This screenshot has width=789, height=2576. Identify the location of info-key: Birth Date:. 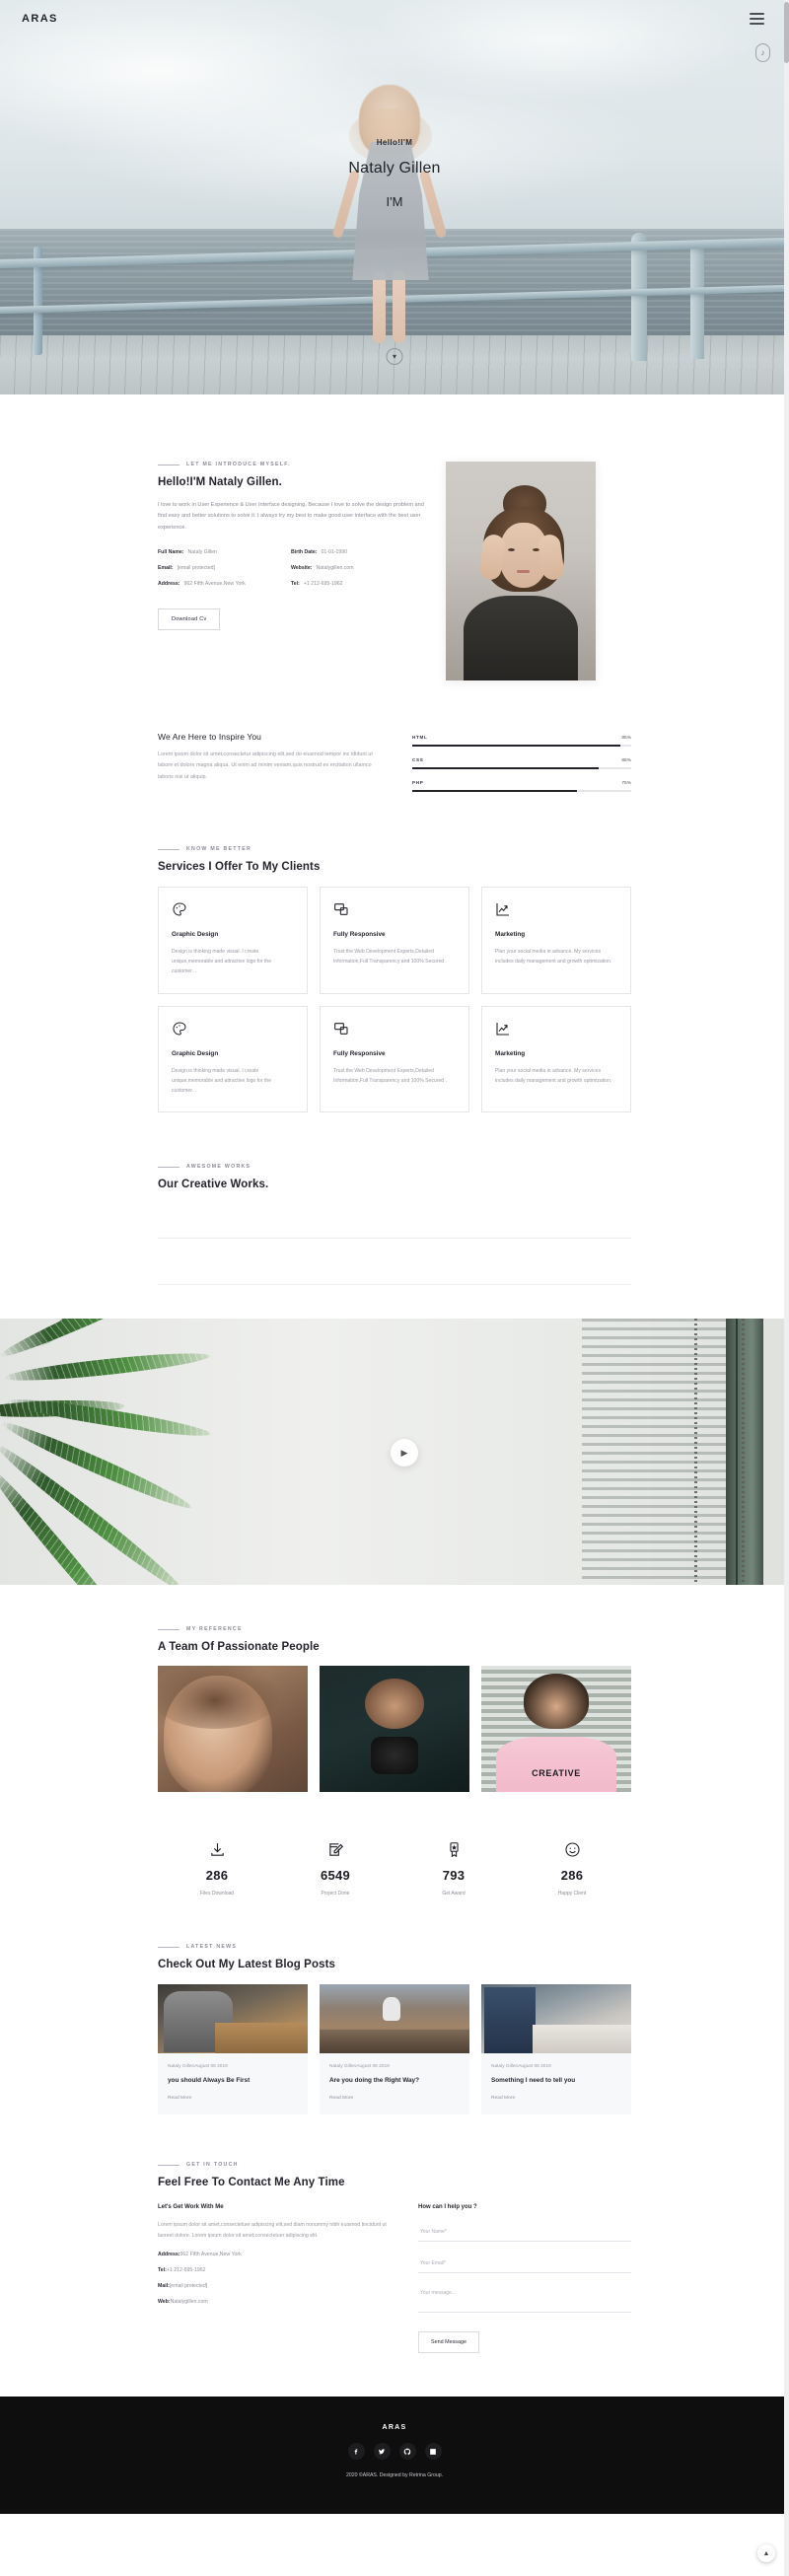
(305, 553).